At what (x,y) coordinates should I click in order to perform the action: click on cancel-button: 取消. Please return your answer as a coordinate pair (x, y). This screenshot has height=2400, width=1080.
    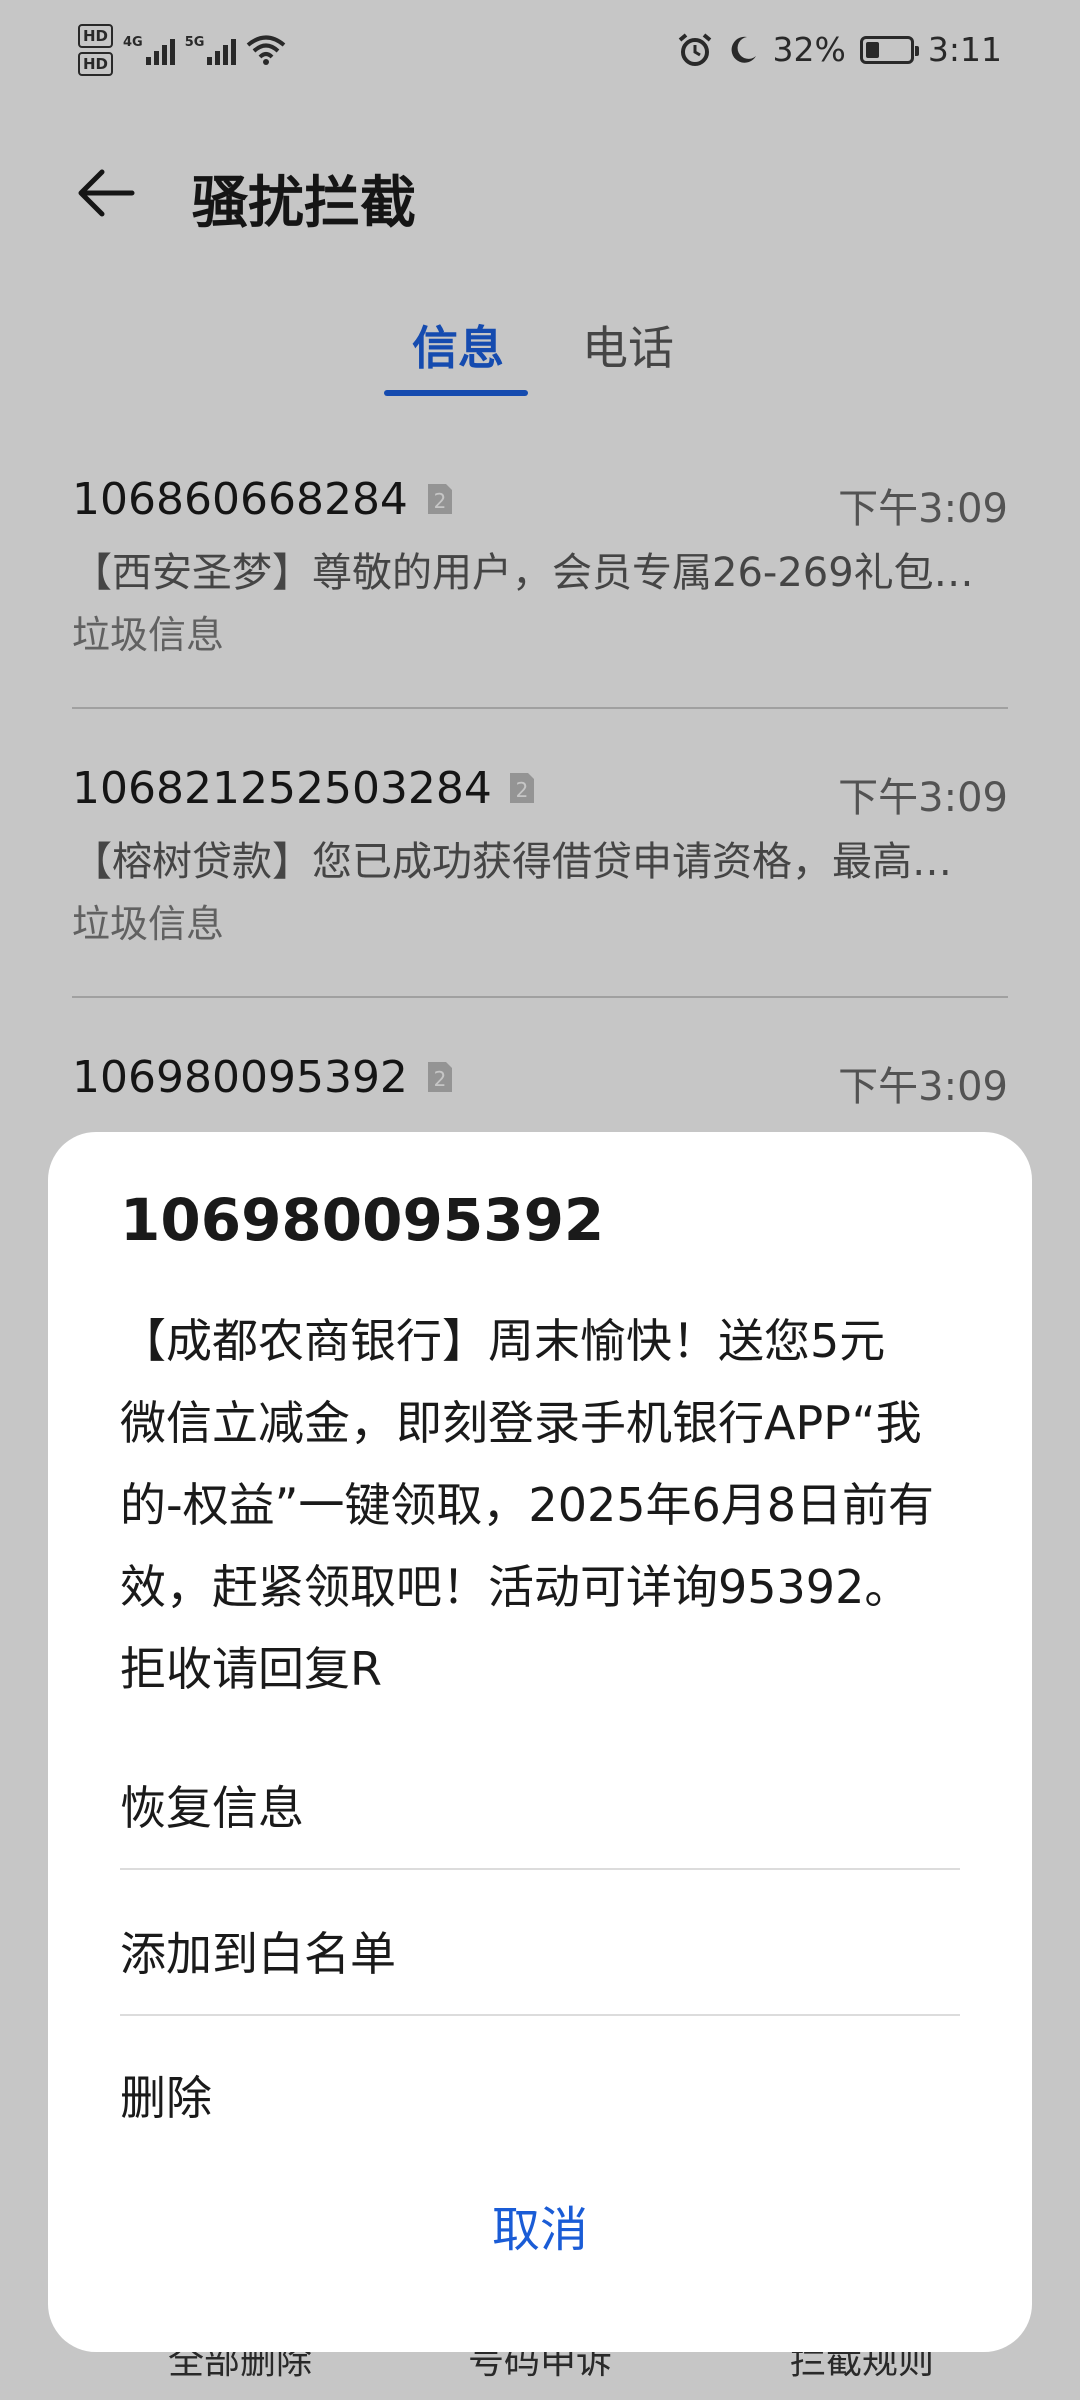
    Looking at the image, I should click on (540, 2225).